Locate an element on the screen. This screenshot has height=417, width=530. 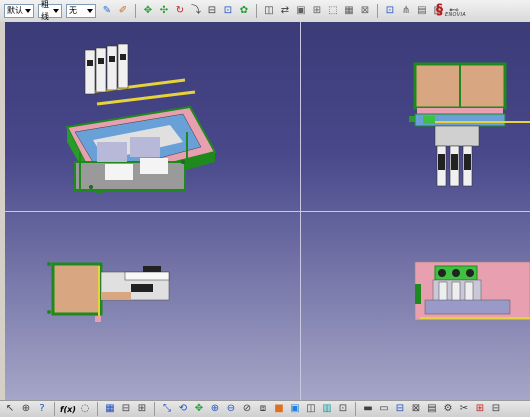
snap-icon: ⊡ is located at coordinates (228, 11).